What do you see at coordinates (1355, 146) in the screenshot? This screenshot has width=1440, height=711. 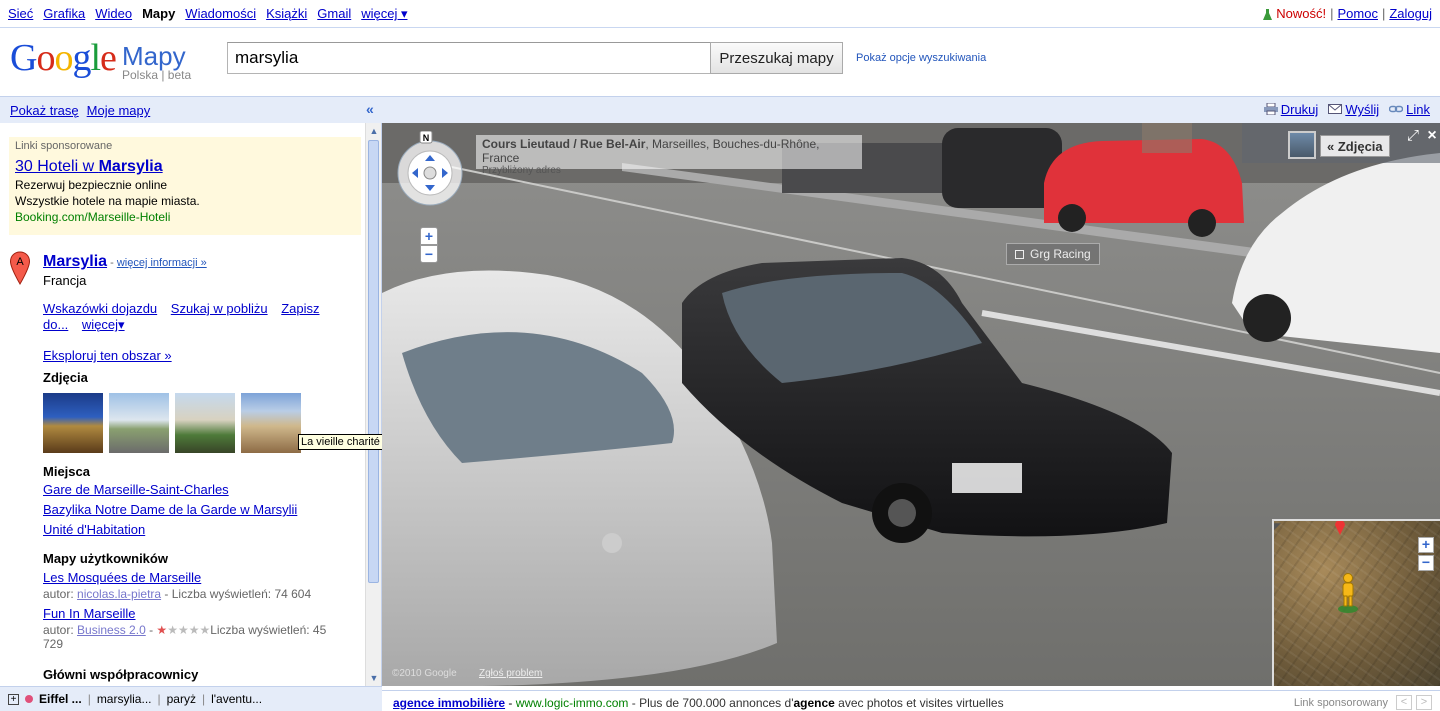 I see `photos-toggle-button: « Zdjęcia` at bounding box center [1355, 146].